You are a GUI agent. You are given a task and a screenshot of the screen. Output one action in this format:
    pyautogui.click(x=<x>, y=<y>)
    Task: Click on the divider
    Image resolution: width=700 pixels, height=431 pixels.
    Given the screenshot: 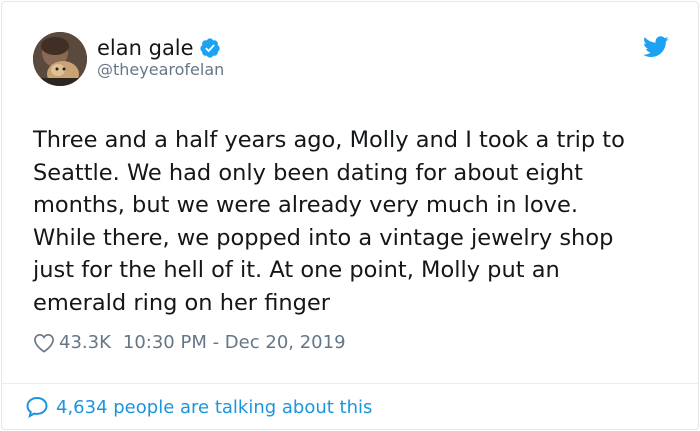 What is the action you would take?
    pyautogui.click(x=350, y=383)
    